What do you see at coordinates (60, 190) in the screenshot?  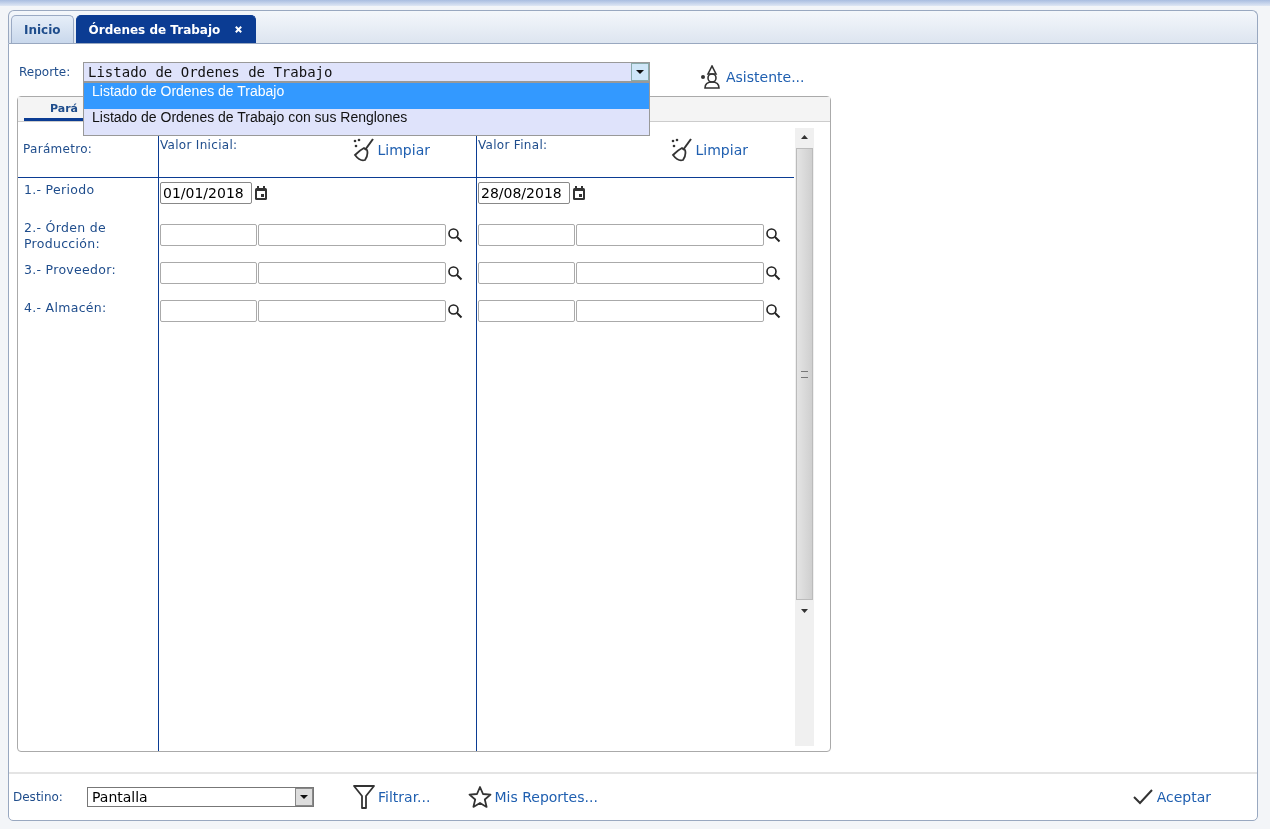 I see `parameter-label: 1.- Periodo` at bounding box center [60, 190].